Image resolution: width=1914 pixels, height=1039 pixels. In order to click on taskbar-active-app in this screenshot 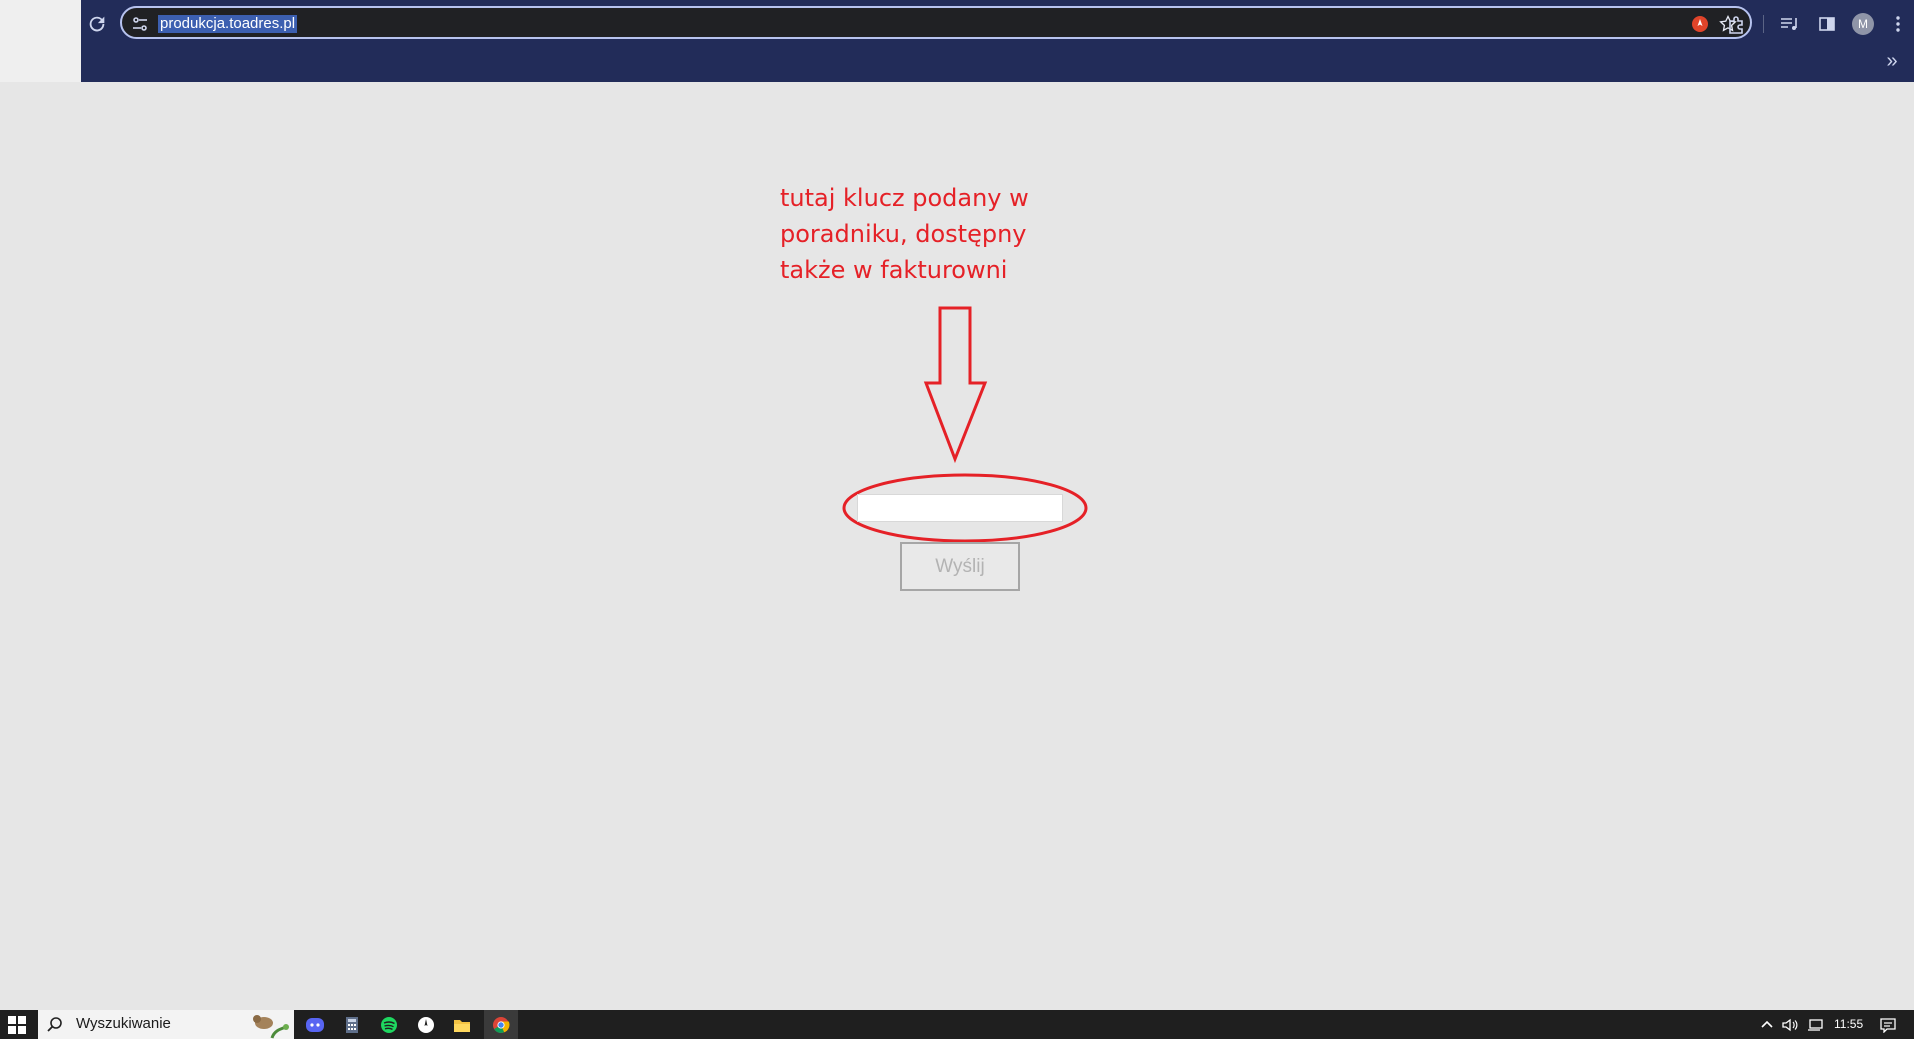, I will do `click(501, 1024)`.